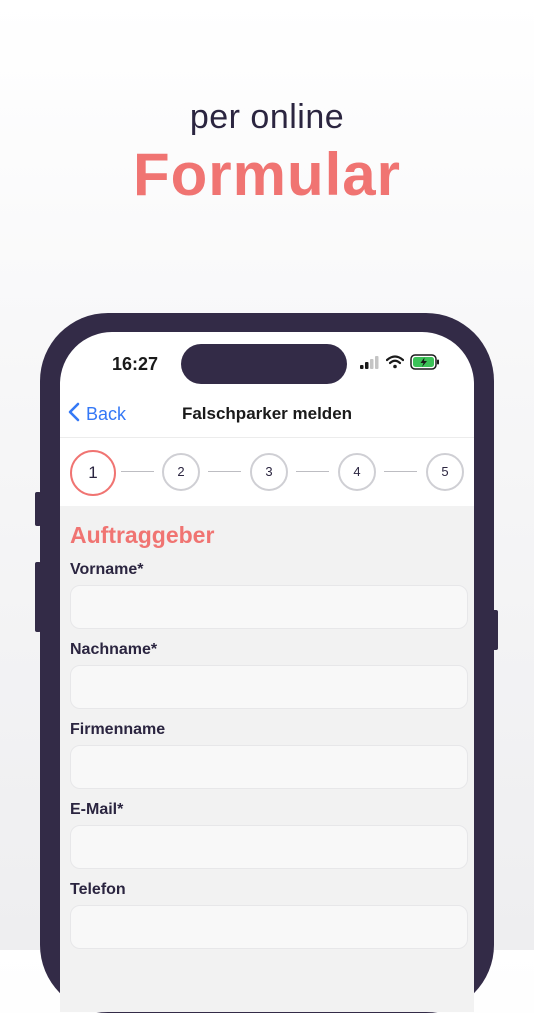 The width and height of the screenshot is (534, 1013). Describe the element at coordinates (97, 809) in the screenshot. I see `email-label: E-Mail*` at that location.